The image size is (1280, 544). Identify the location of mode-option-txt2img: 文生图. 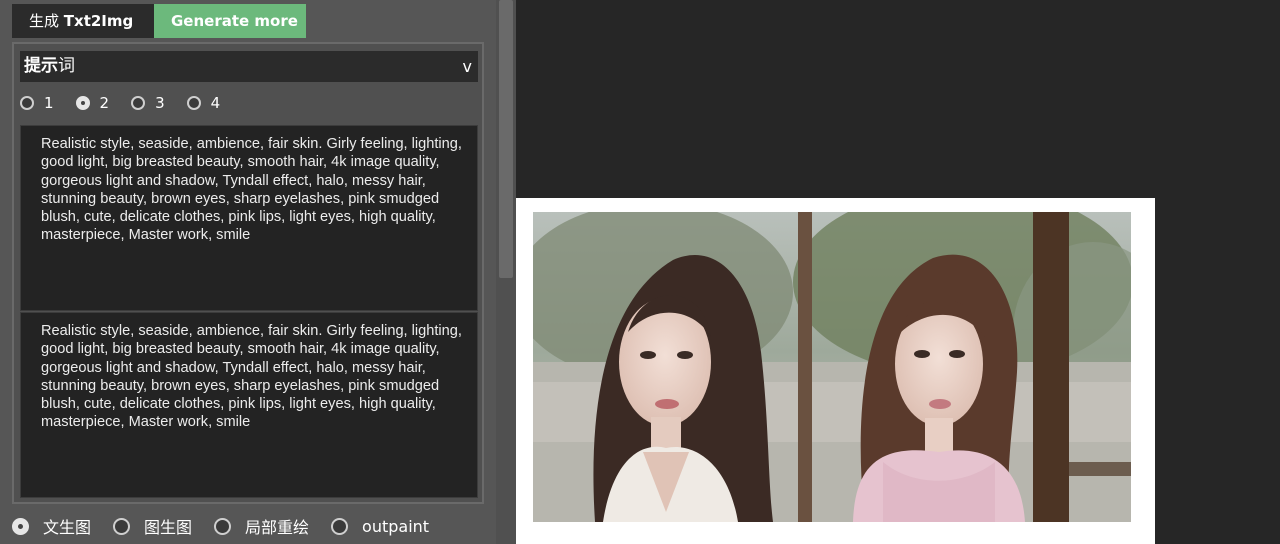
(51, 526).